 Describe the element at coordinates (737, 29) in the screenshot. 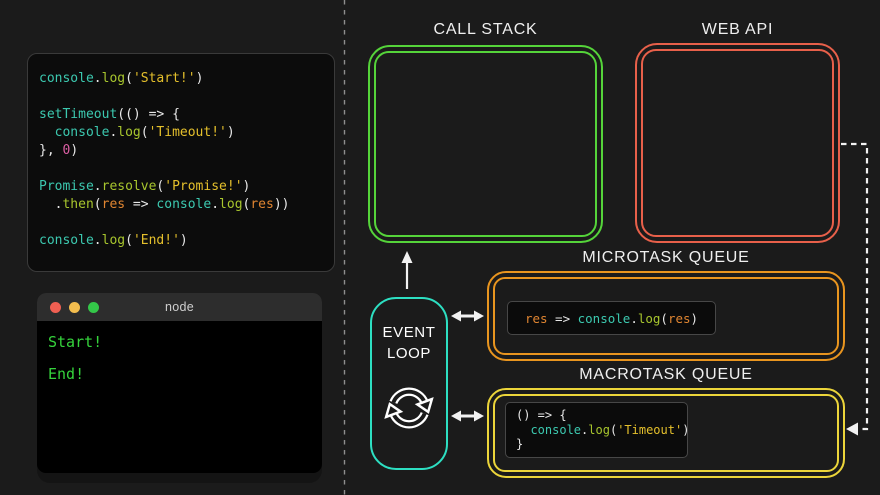

I see `web-api-label: WEB API` at that location.